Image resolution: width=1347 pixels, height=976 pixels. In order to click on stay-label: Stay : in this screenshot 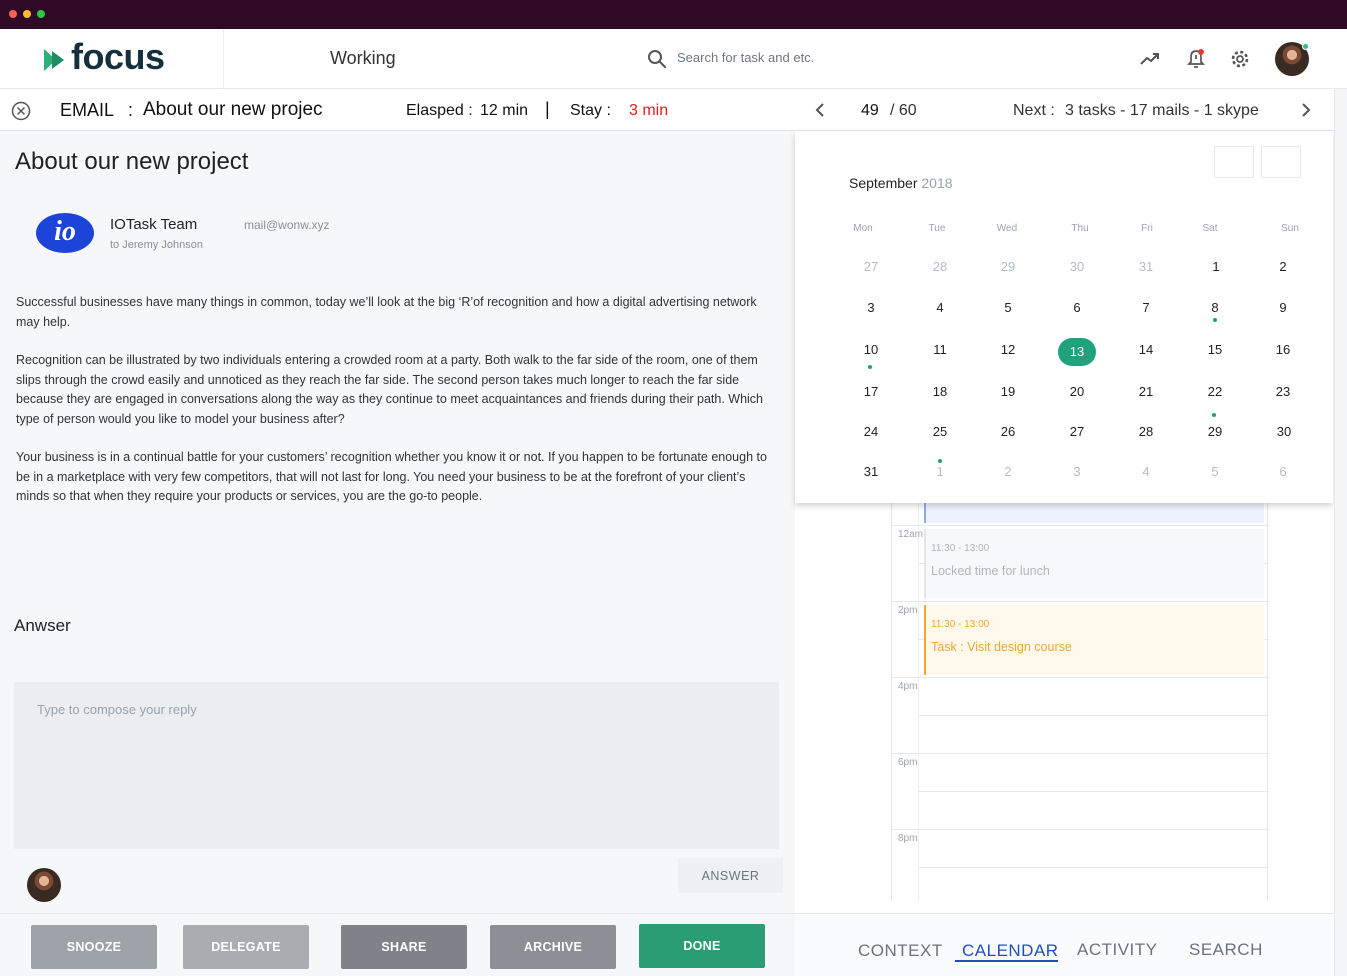, I will do `click(590, 110)`.